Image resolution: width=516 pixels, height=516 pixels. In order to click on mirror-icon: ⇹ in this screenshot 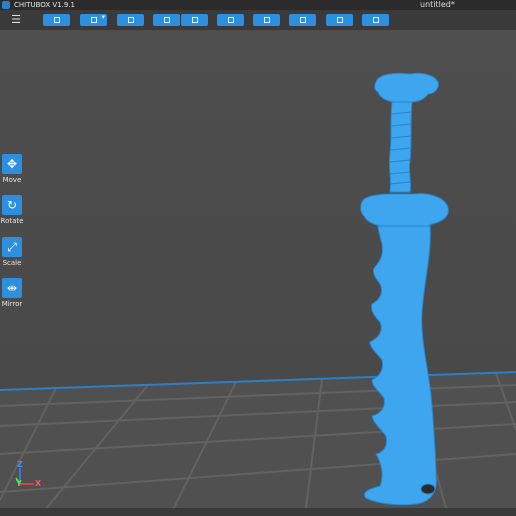, I will do `click(12, 288)`.